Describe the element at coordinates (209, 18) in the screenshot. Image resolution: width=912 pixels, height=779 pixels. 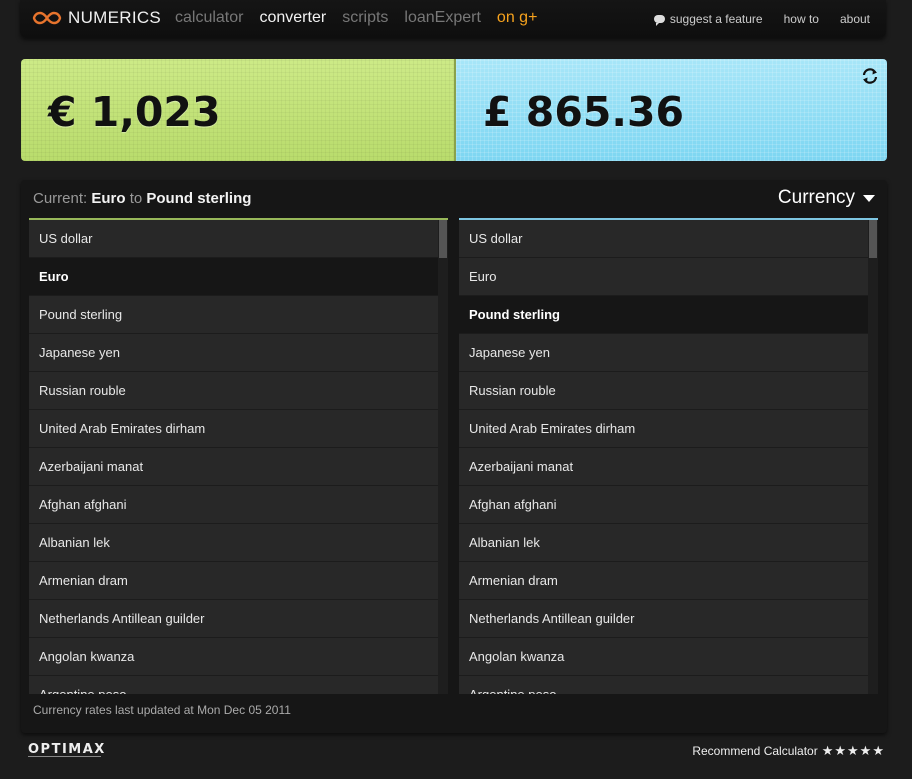
I see `nav-calculator: calculator` at that location.